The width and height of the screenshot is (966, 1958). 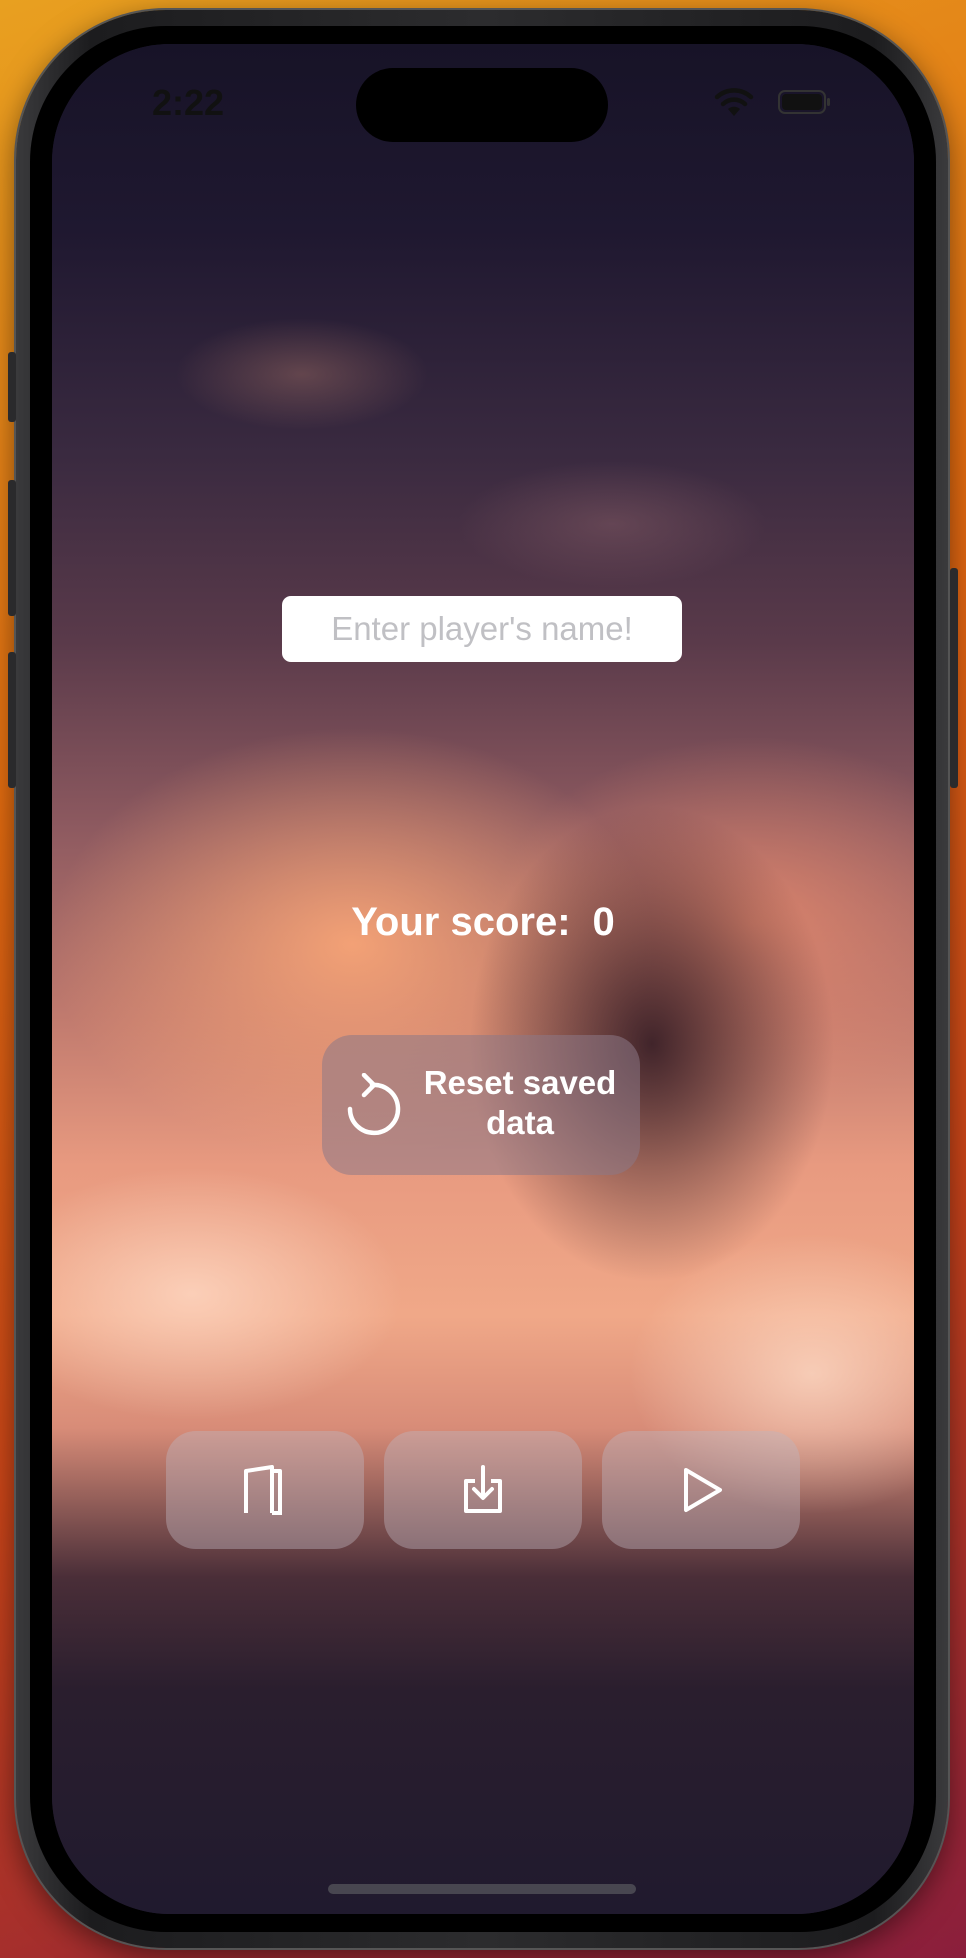 What do you see at coordinates (482, 105) in the screenshot?
I see `dynamic-island` at bounding box center [482, 105].